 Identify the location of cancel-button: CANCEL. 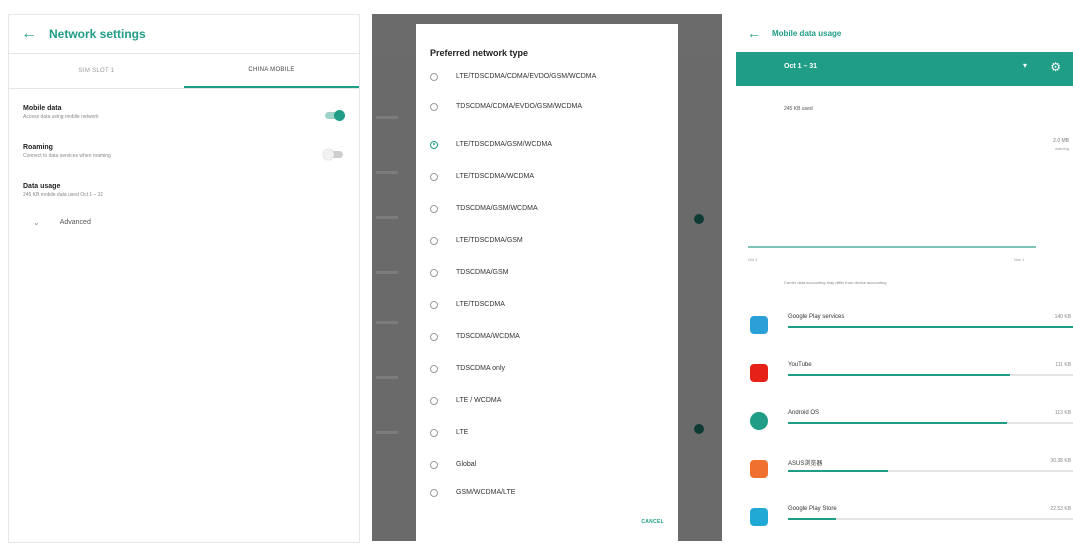
(652, 522).